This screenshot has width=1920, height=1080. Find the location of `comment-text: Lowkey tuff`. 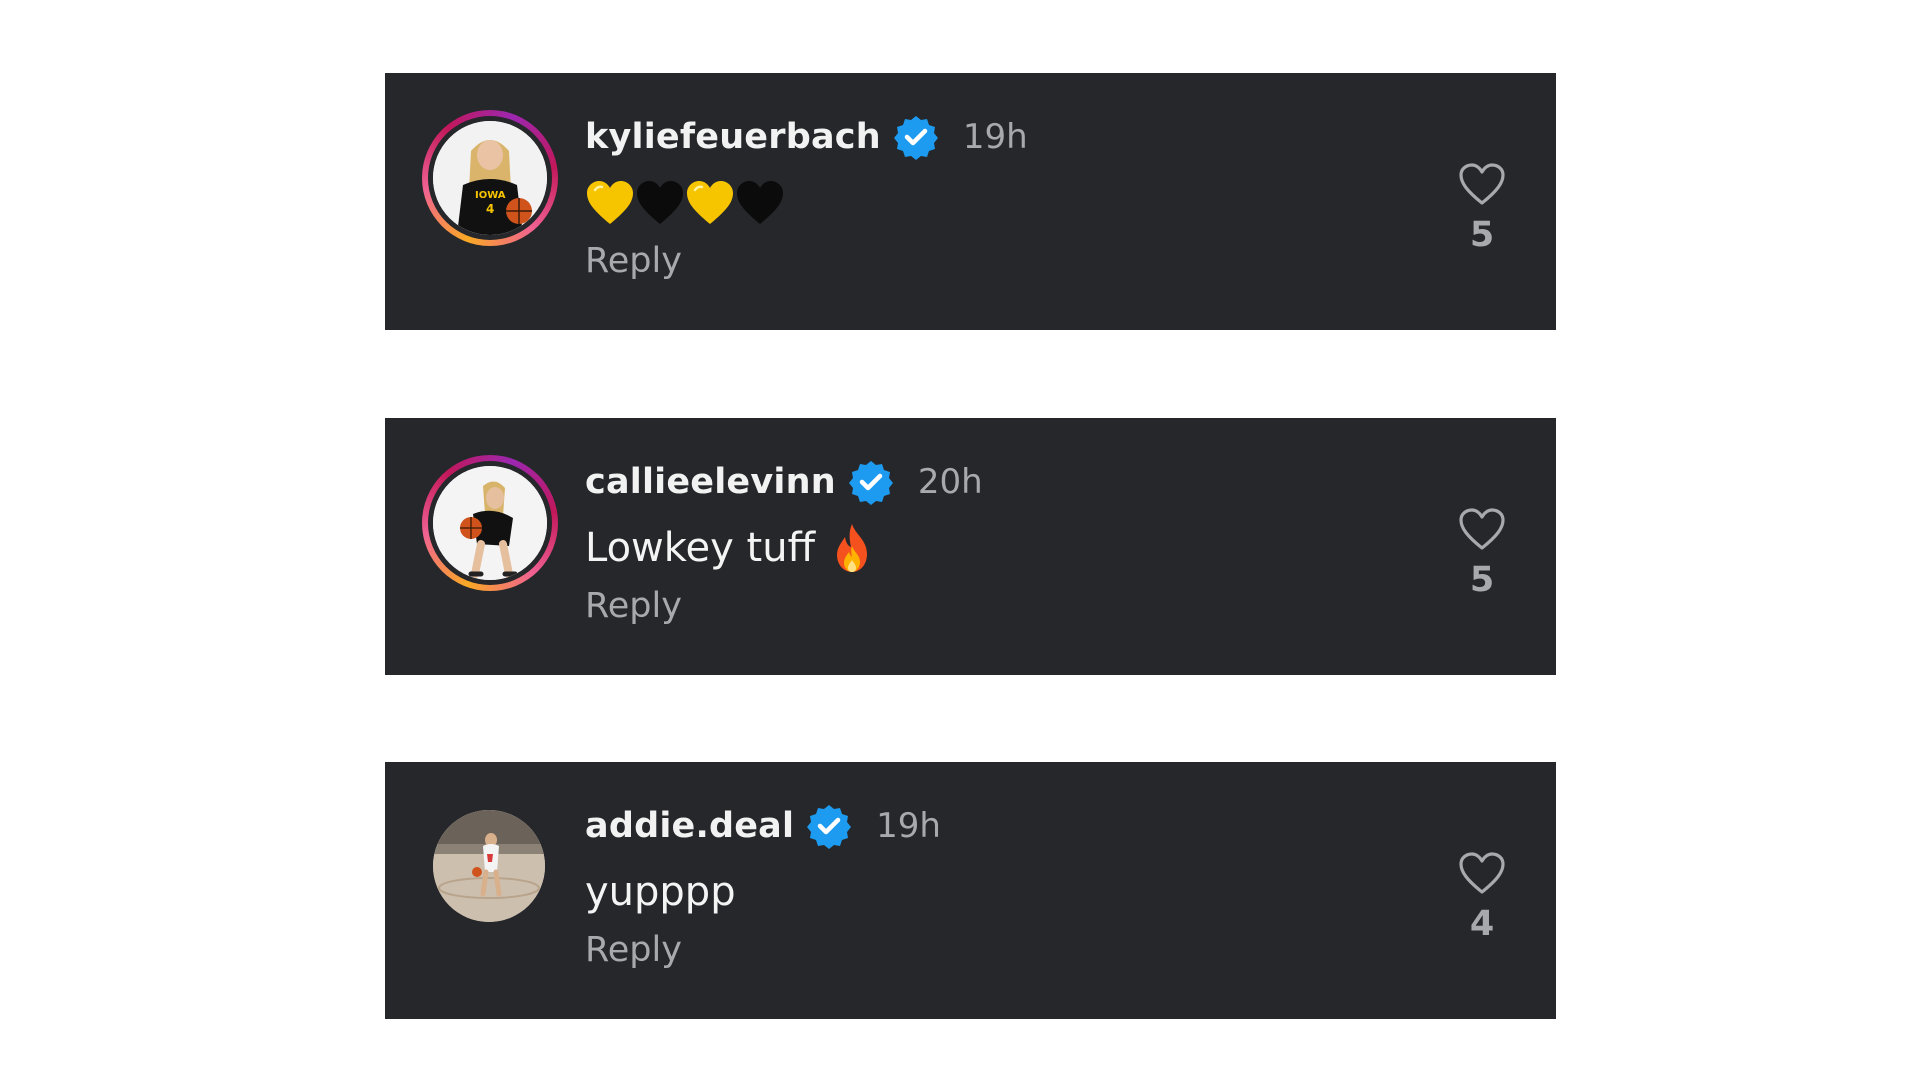

comment-text: Lowkey tuff is located at coordinates (730, 548).